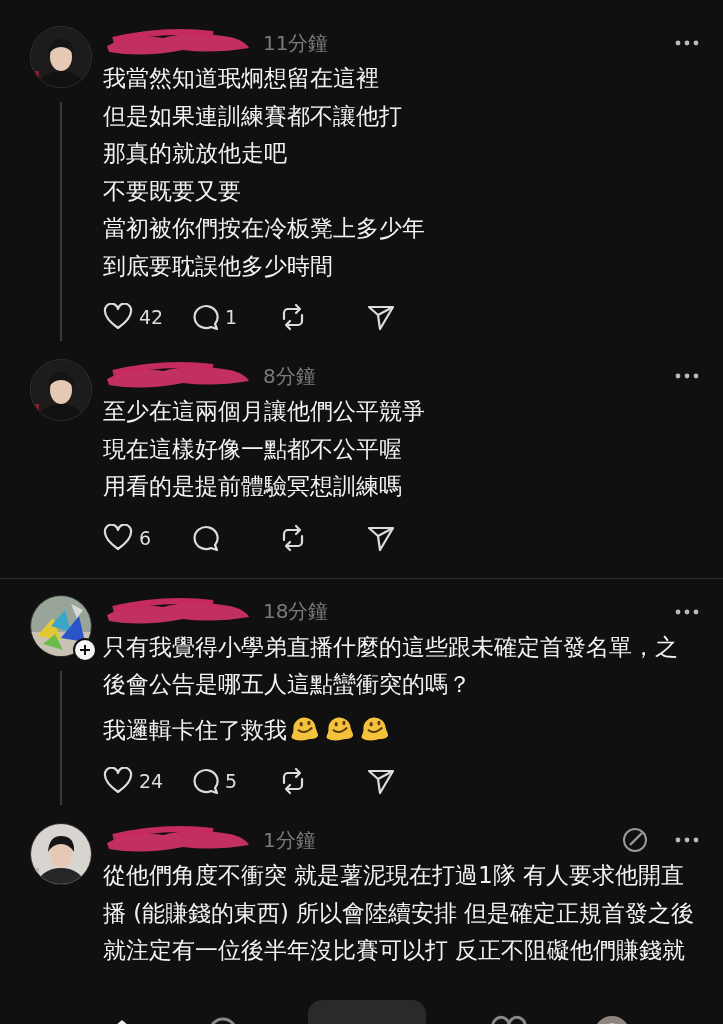  I want to click on post-text: 只有我覺得小學弟直播什麼的這些跟未確定首發名單，之後會公告是哪五人這點蠻衝突的嗎？, so click(391, 665).